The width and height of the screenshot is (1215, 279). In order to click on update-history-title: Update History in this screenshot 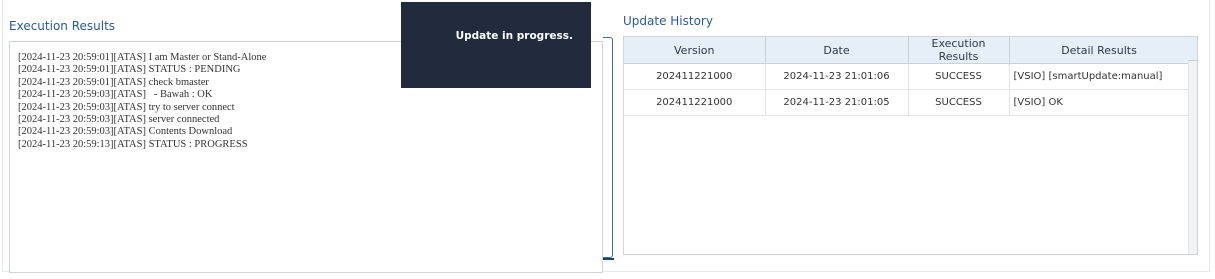, I will do `click(668, 21)`.